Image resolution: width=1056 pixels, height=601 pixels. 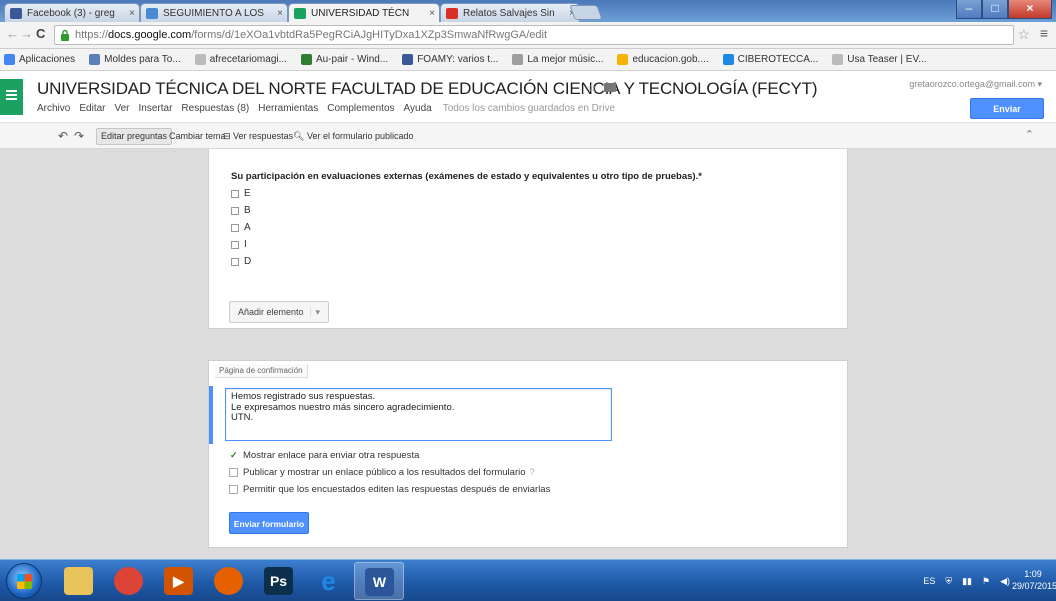 I want to click on forward-arrow-icon: →, so click(x=26, y=33).